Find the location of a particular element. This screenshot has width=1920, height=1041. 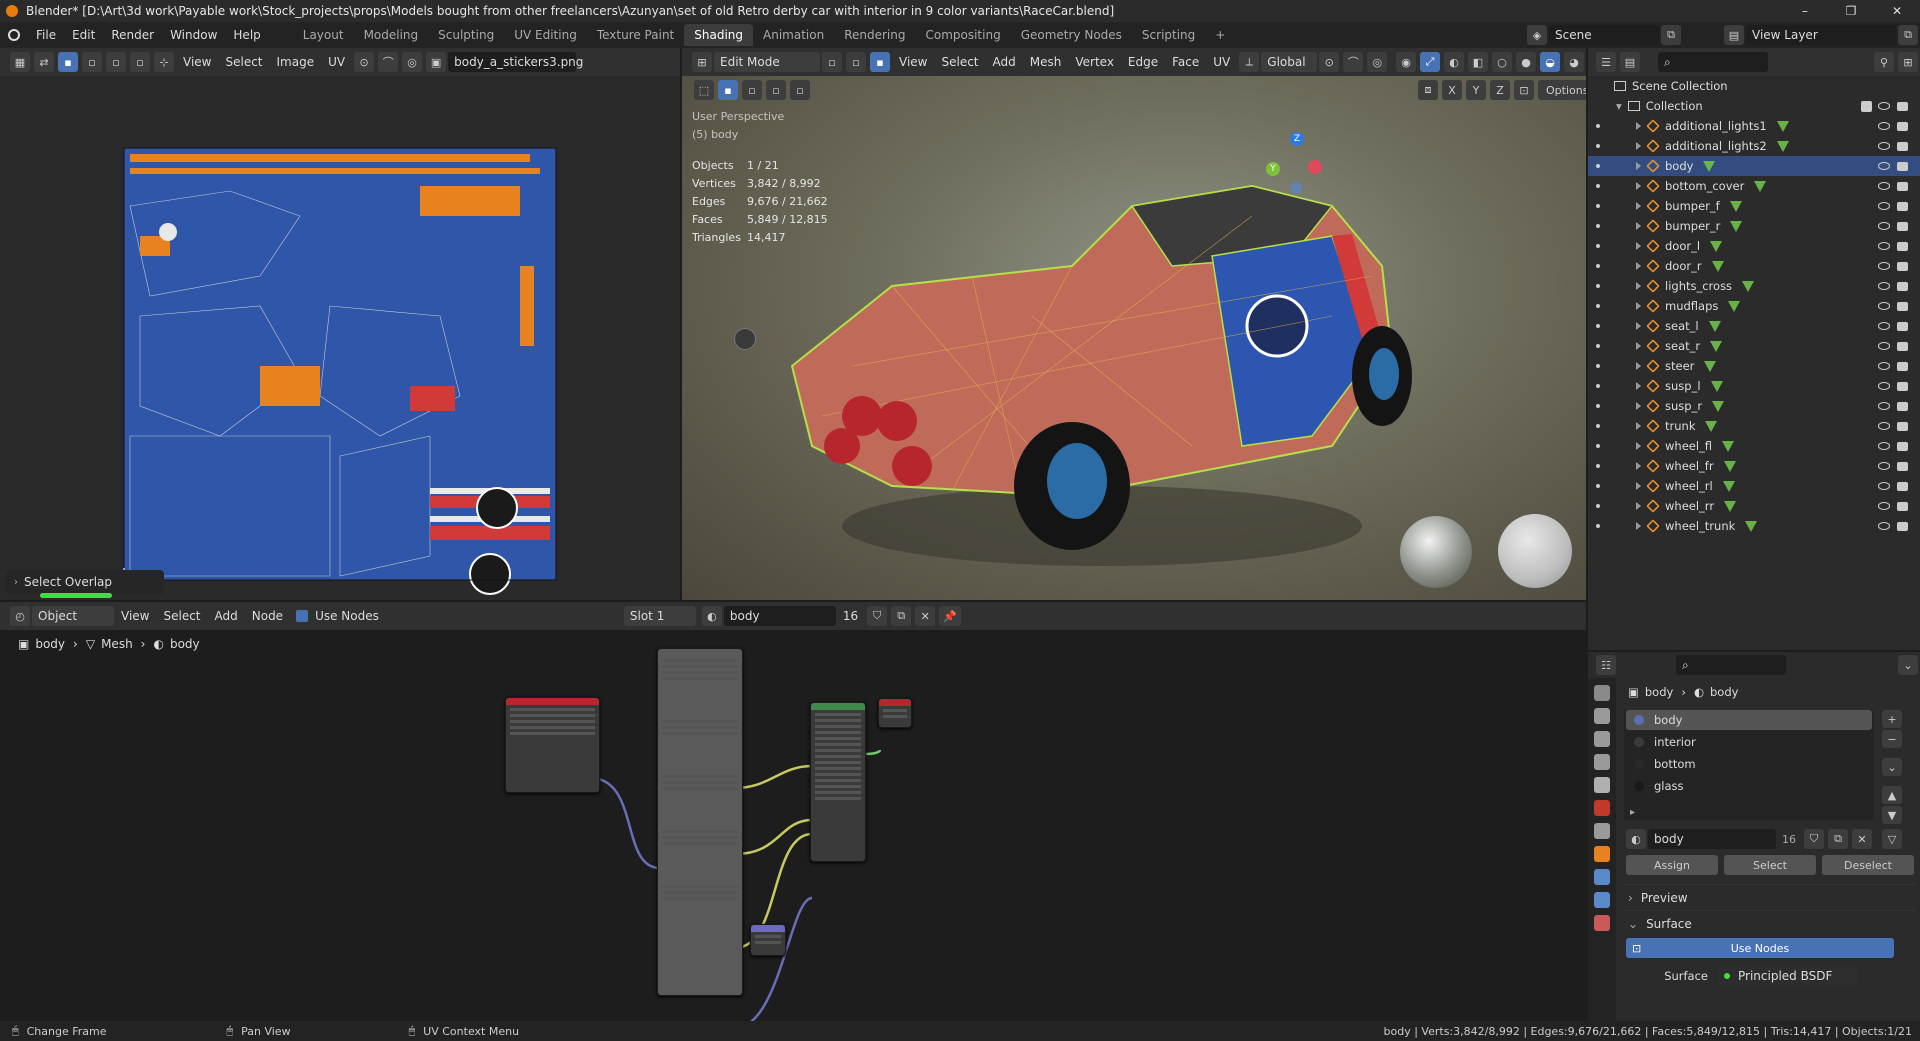

auto-merge-icon: ⊡ is located at coordinates (1524, 90).